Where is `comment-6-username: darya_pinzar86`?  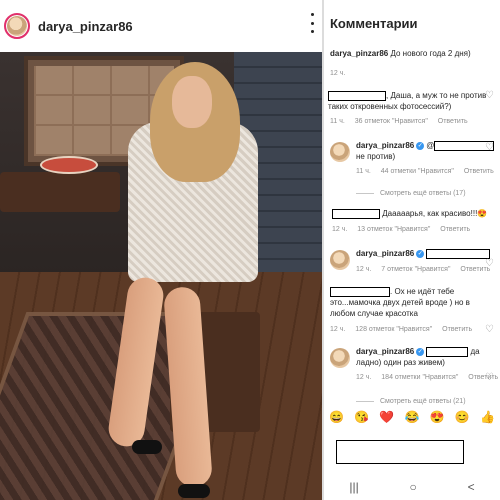
comment-6-username: darya_pinzar86 is located at coordinates (385, 351).